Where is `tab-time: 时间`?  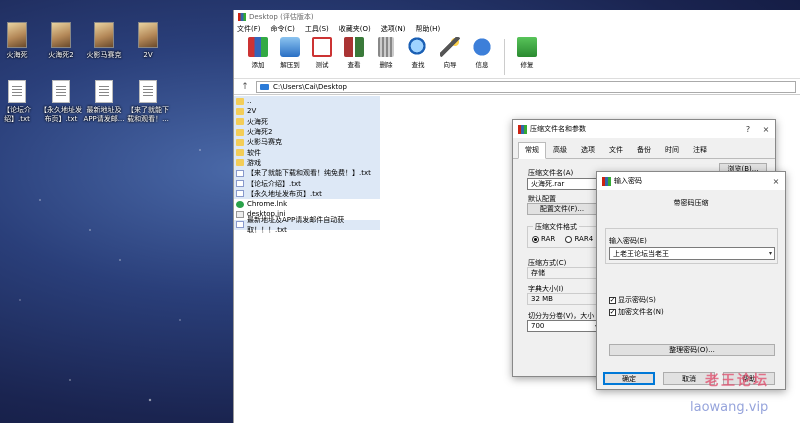
tab-time: 时间 is located at coordinates (672, 150).